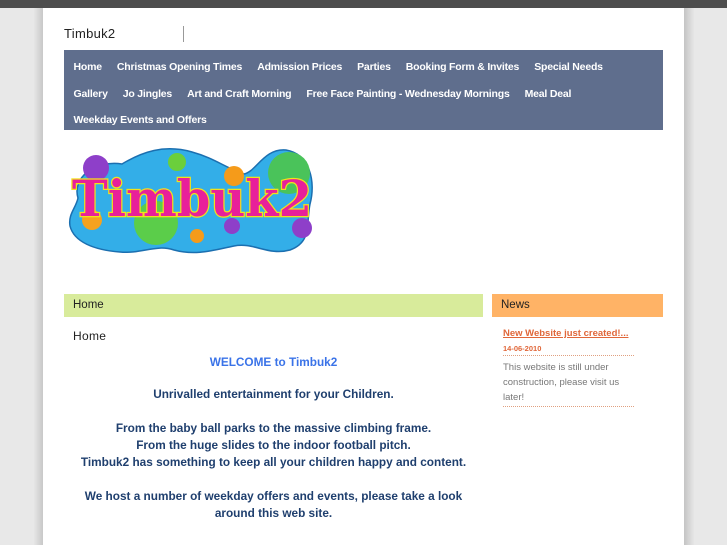 The height and width of the screenshot is (545, 727). I want to click on nav-item-gallery: Gallery, so click(90, 94).